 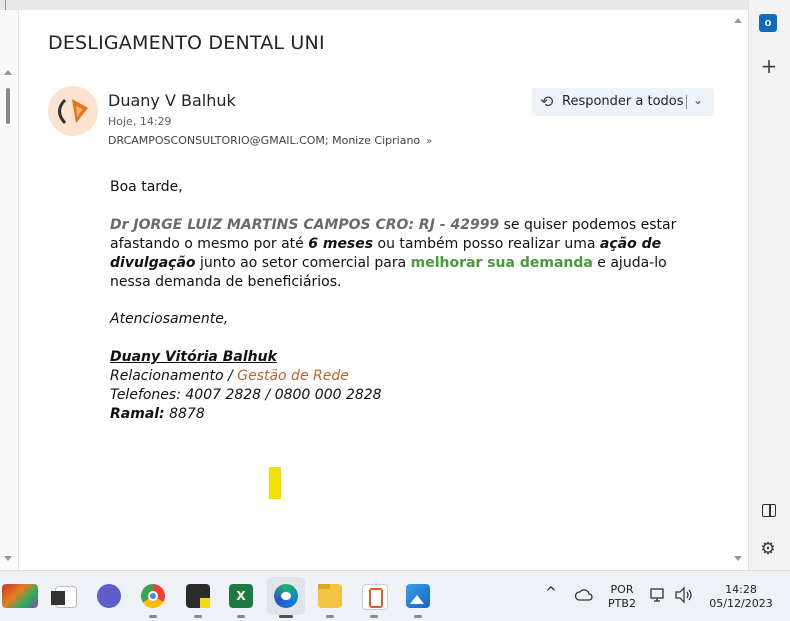 What do you see at coordinates (769, 66) in the screenshot?
I see `plus-icon: +` at bounding box center [769, 66].